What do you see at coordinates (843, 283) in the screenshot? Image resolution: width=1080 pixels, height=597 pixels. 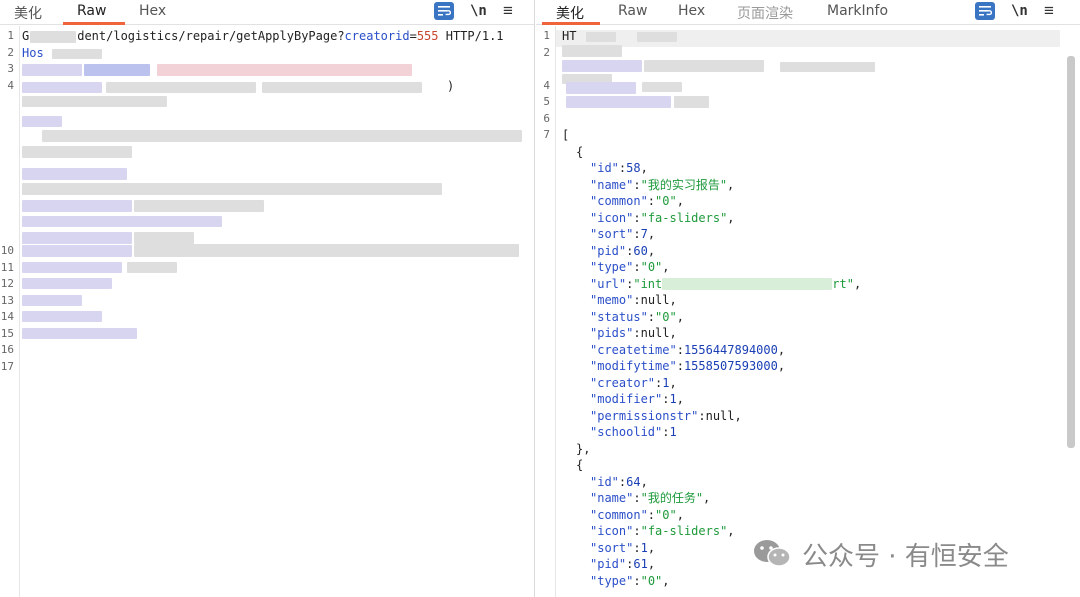 I see `json-value-tail: rt"` at bounding box center [843, 283].